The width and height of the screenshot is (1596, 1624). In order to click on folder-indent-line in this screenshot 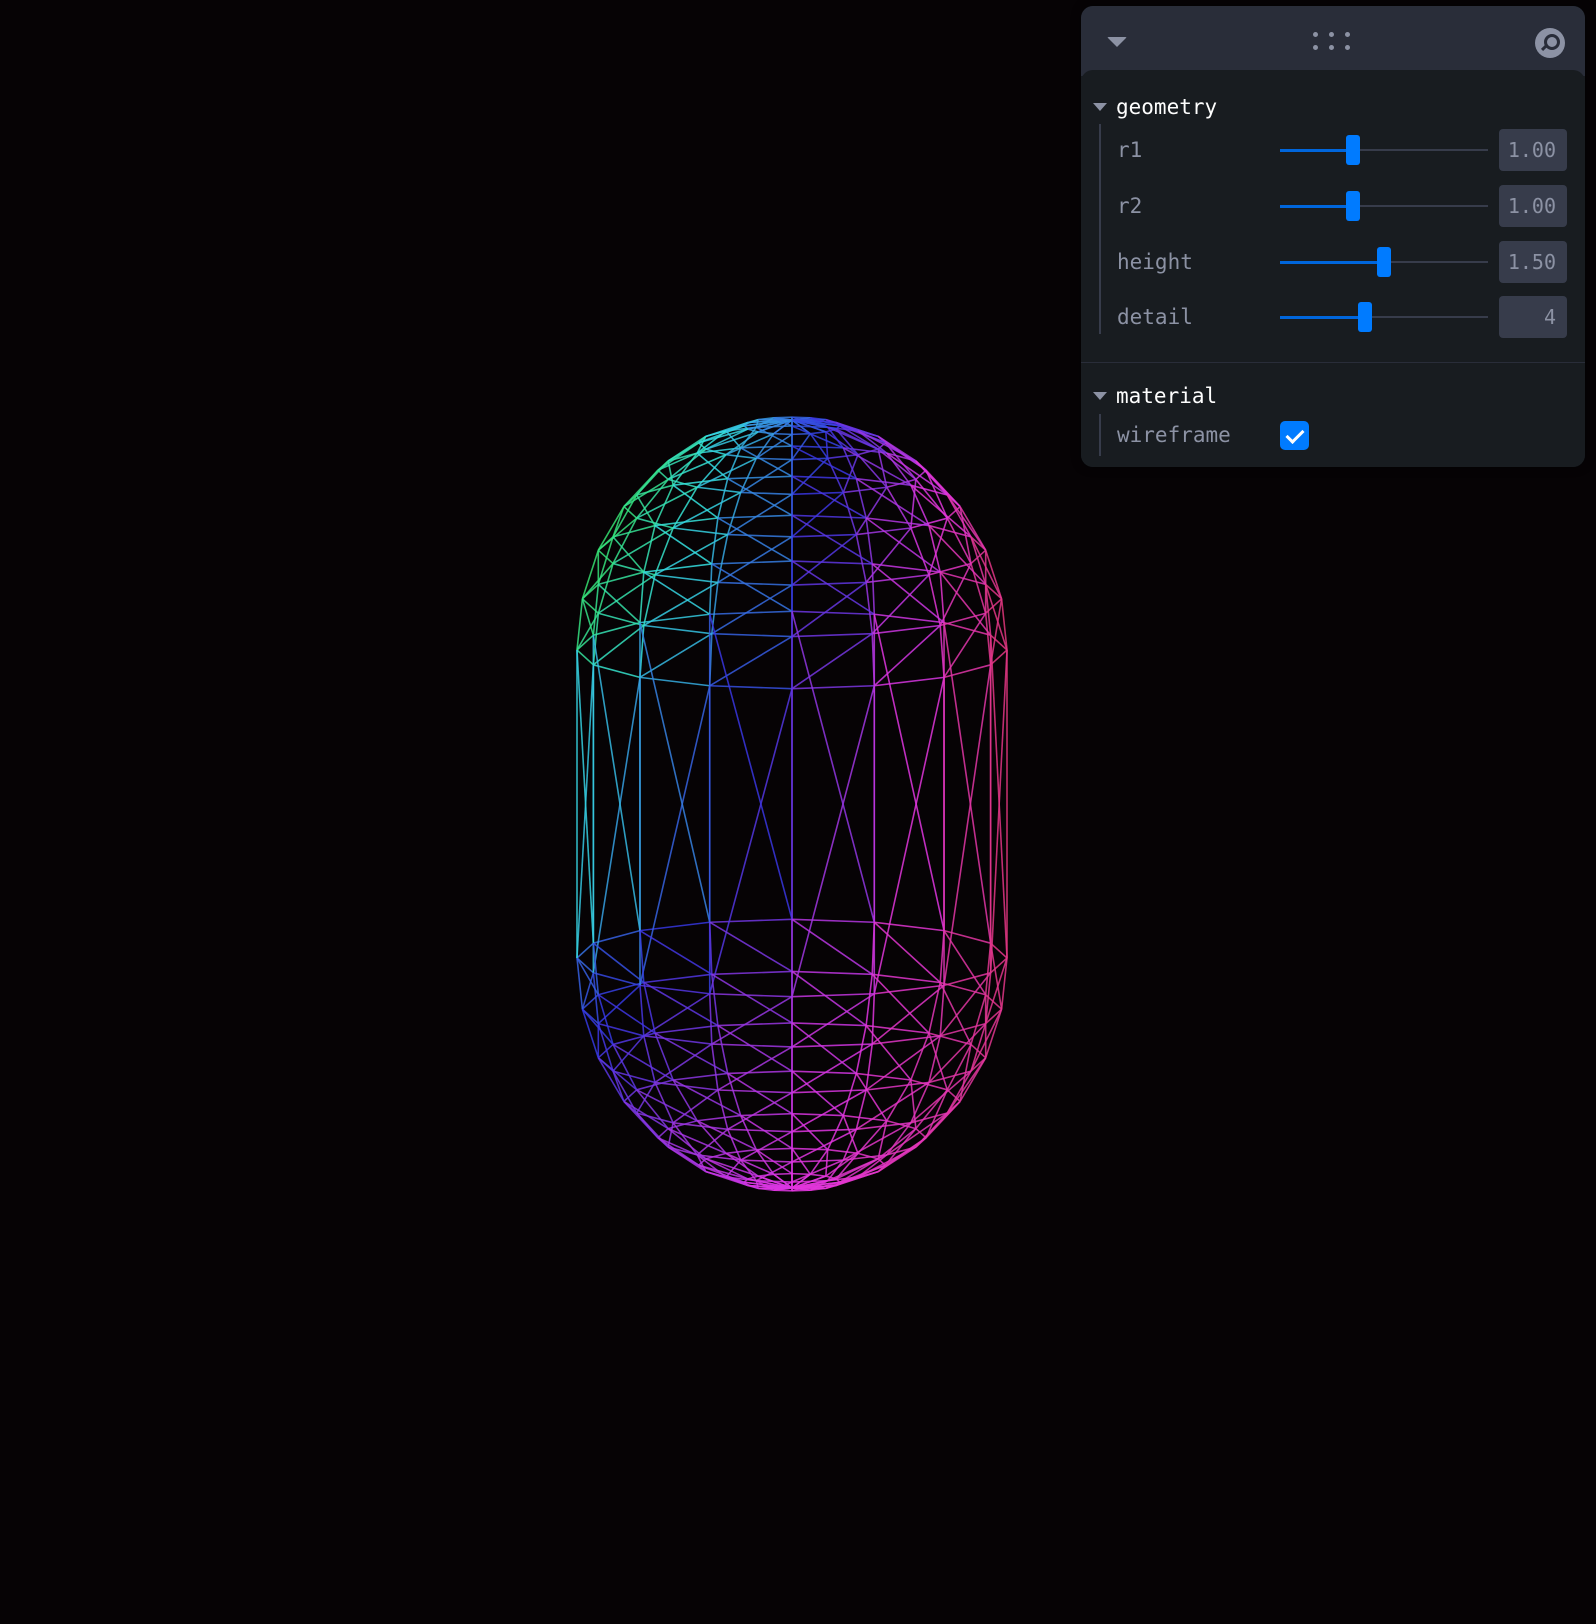, I will do `click(1100, 435)`.